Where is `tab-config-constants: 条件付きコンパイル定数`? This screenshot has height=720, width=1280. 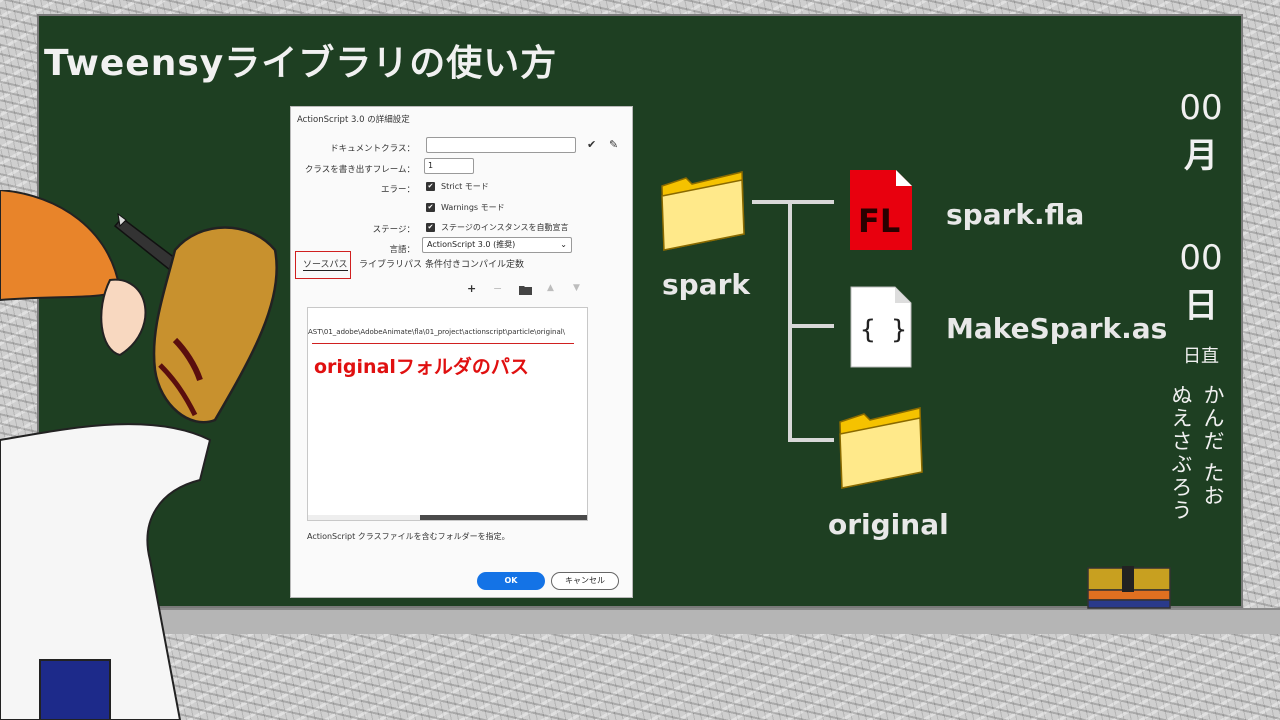
tab-config-constants: 条件付きコンパイル定数 is located at coordinates (474, 263).